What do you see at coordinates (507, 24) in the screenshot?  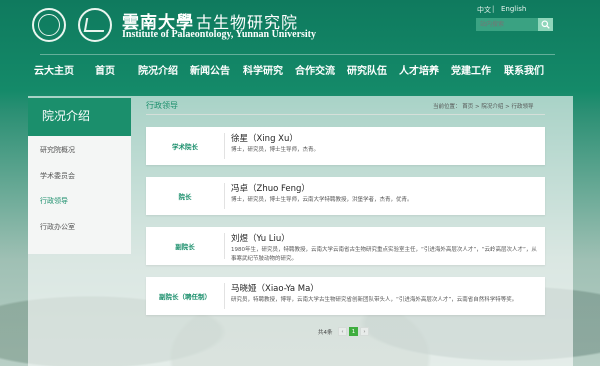 I see `search-input` at bounding box center [507, 24].